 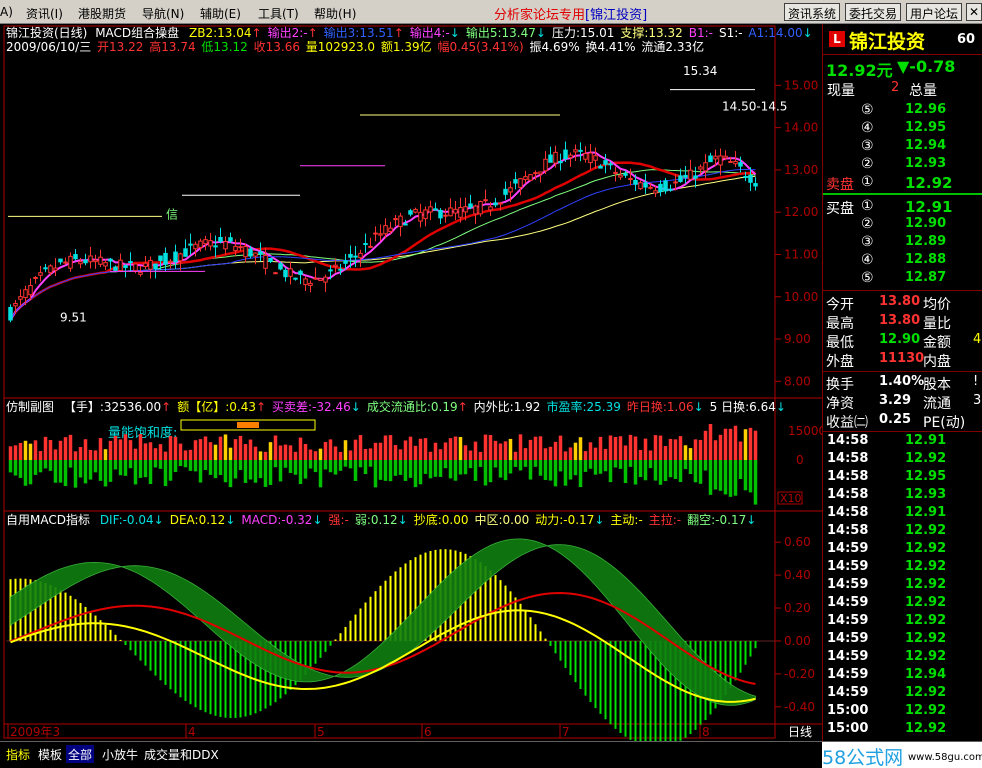 I want to click on menu-item-tools: 工具(T), so click(x=278, y=13).